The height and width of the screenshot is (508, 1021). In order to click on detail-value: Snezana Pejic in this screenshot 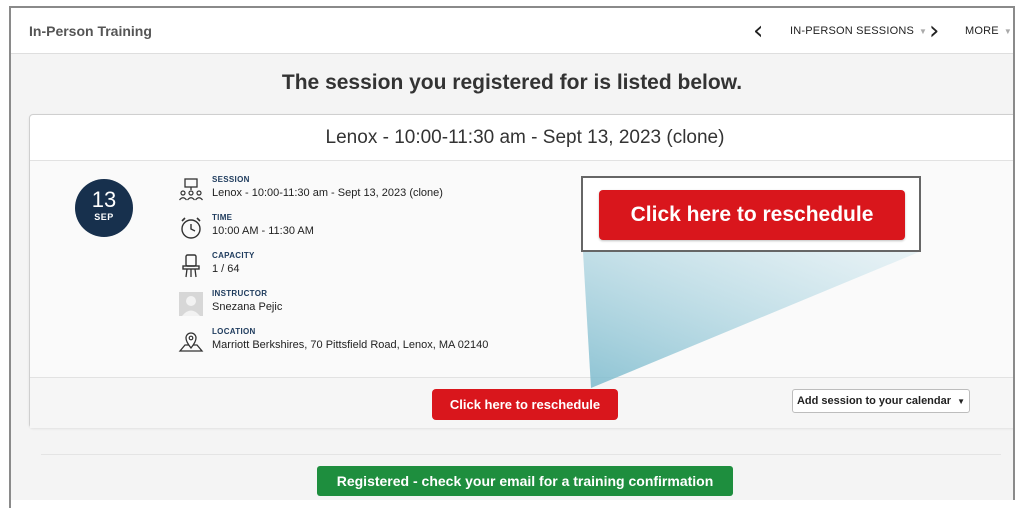, I will do `click(247, 307)`.